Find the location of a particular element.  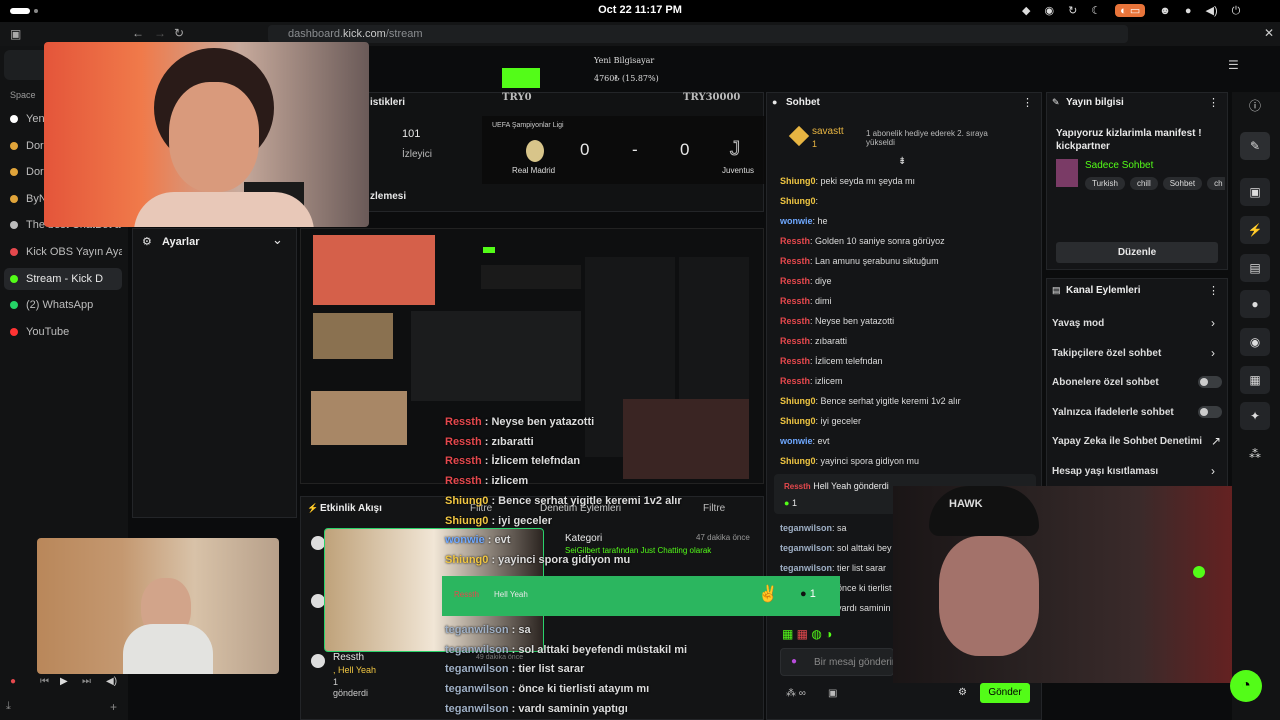

chat-text: dimi is located at coordinates (823, 301).